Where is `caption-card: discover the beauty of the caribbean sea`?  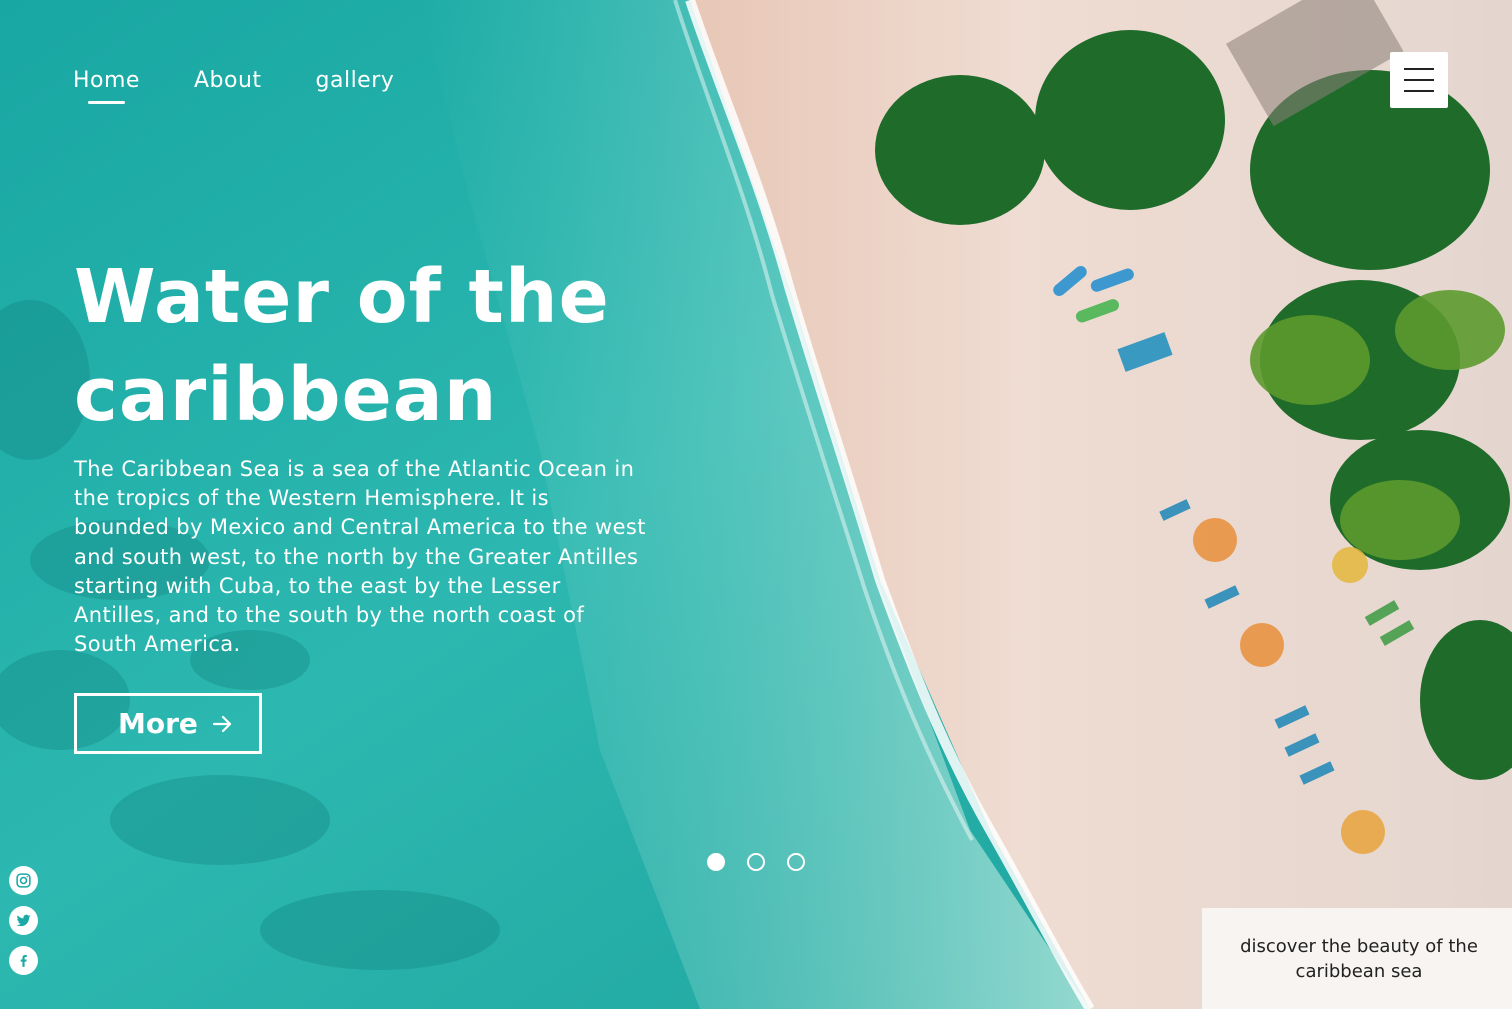 caption-card: discover the beauty of the caribbean sea is located at coordinates (1357, 958).